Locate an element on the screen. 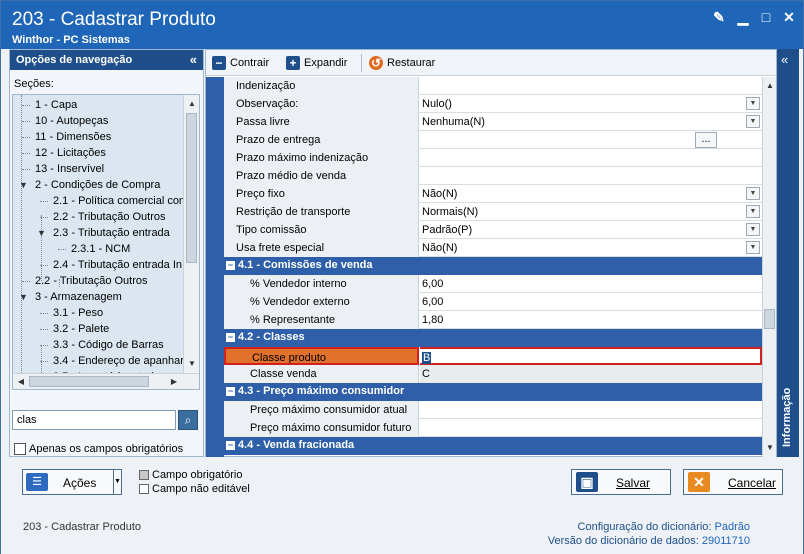 This screenshot has height=554, width=804. expandir-button: + Expandir is located at coordinates (316, 63).